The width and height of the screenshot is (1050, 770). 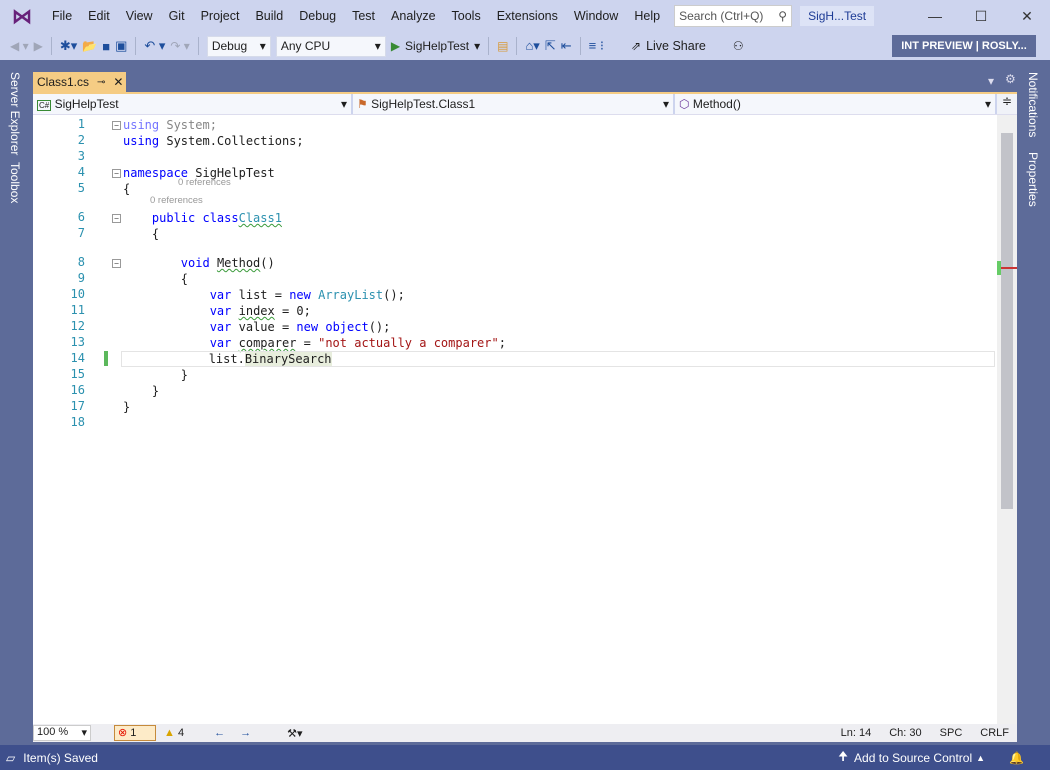 I want to click on chevron-up-icon: ▲, so click(x=980, y=758).